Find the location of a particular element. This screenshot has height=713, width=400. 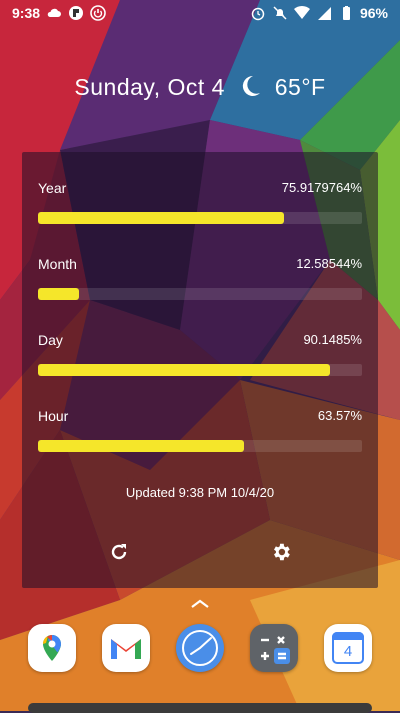

row-label: Day is located at coordinates (50, 340).